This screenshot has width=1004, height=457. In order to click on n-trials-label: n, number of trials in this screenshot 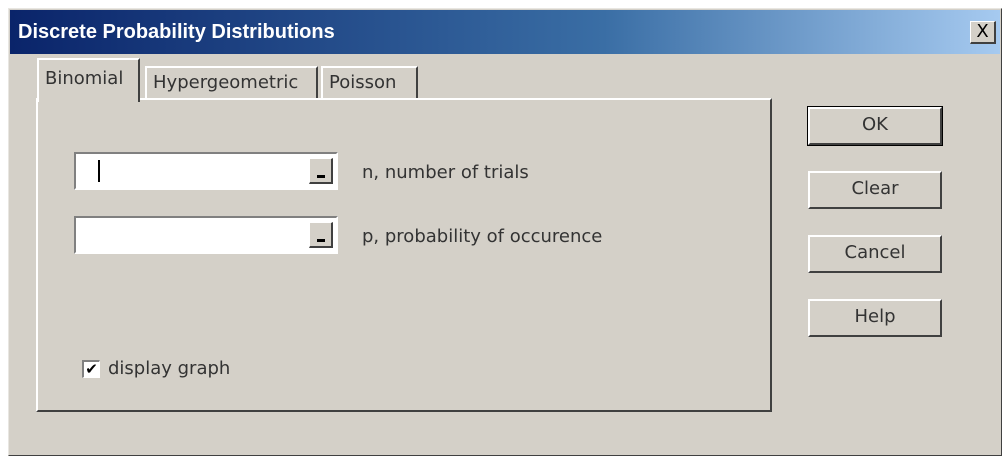, I will do `click(445, 172)`.